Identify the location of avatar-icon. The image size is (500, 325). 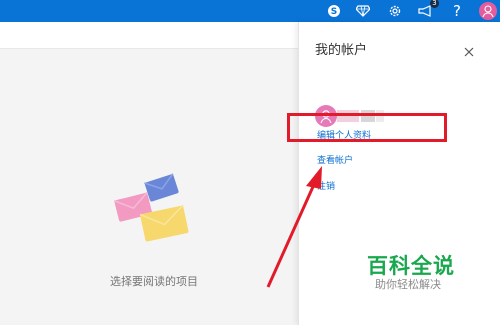
(488, 11).